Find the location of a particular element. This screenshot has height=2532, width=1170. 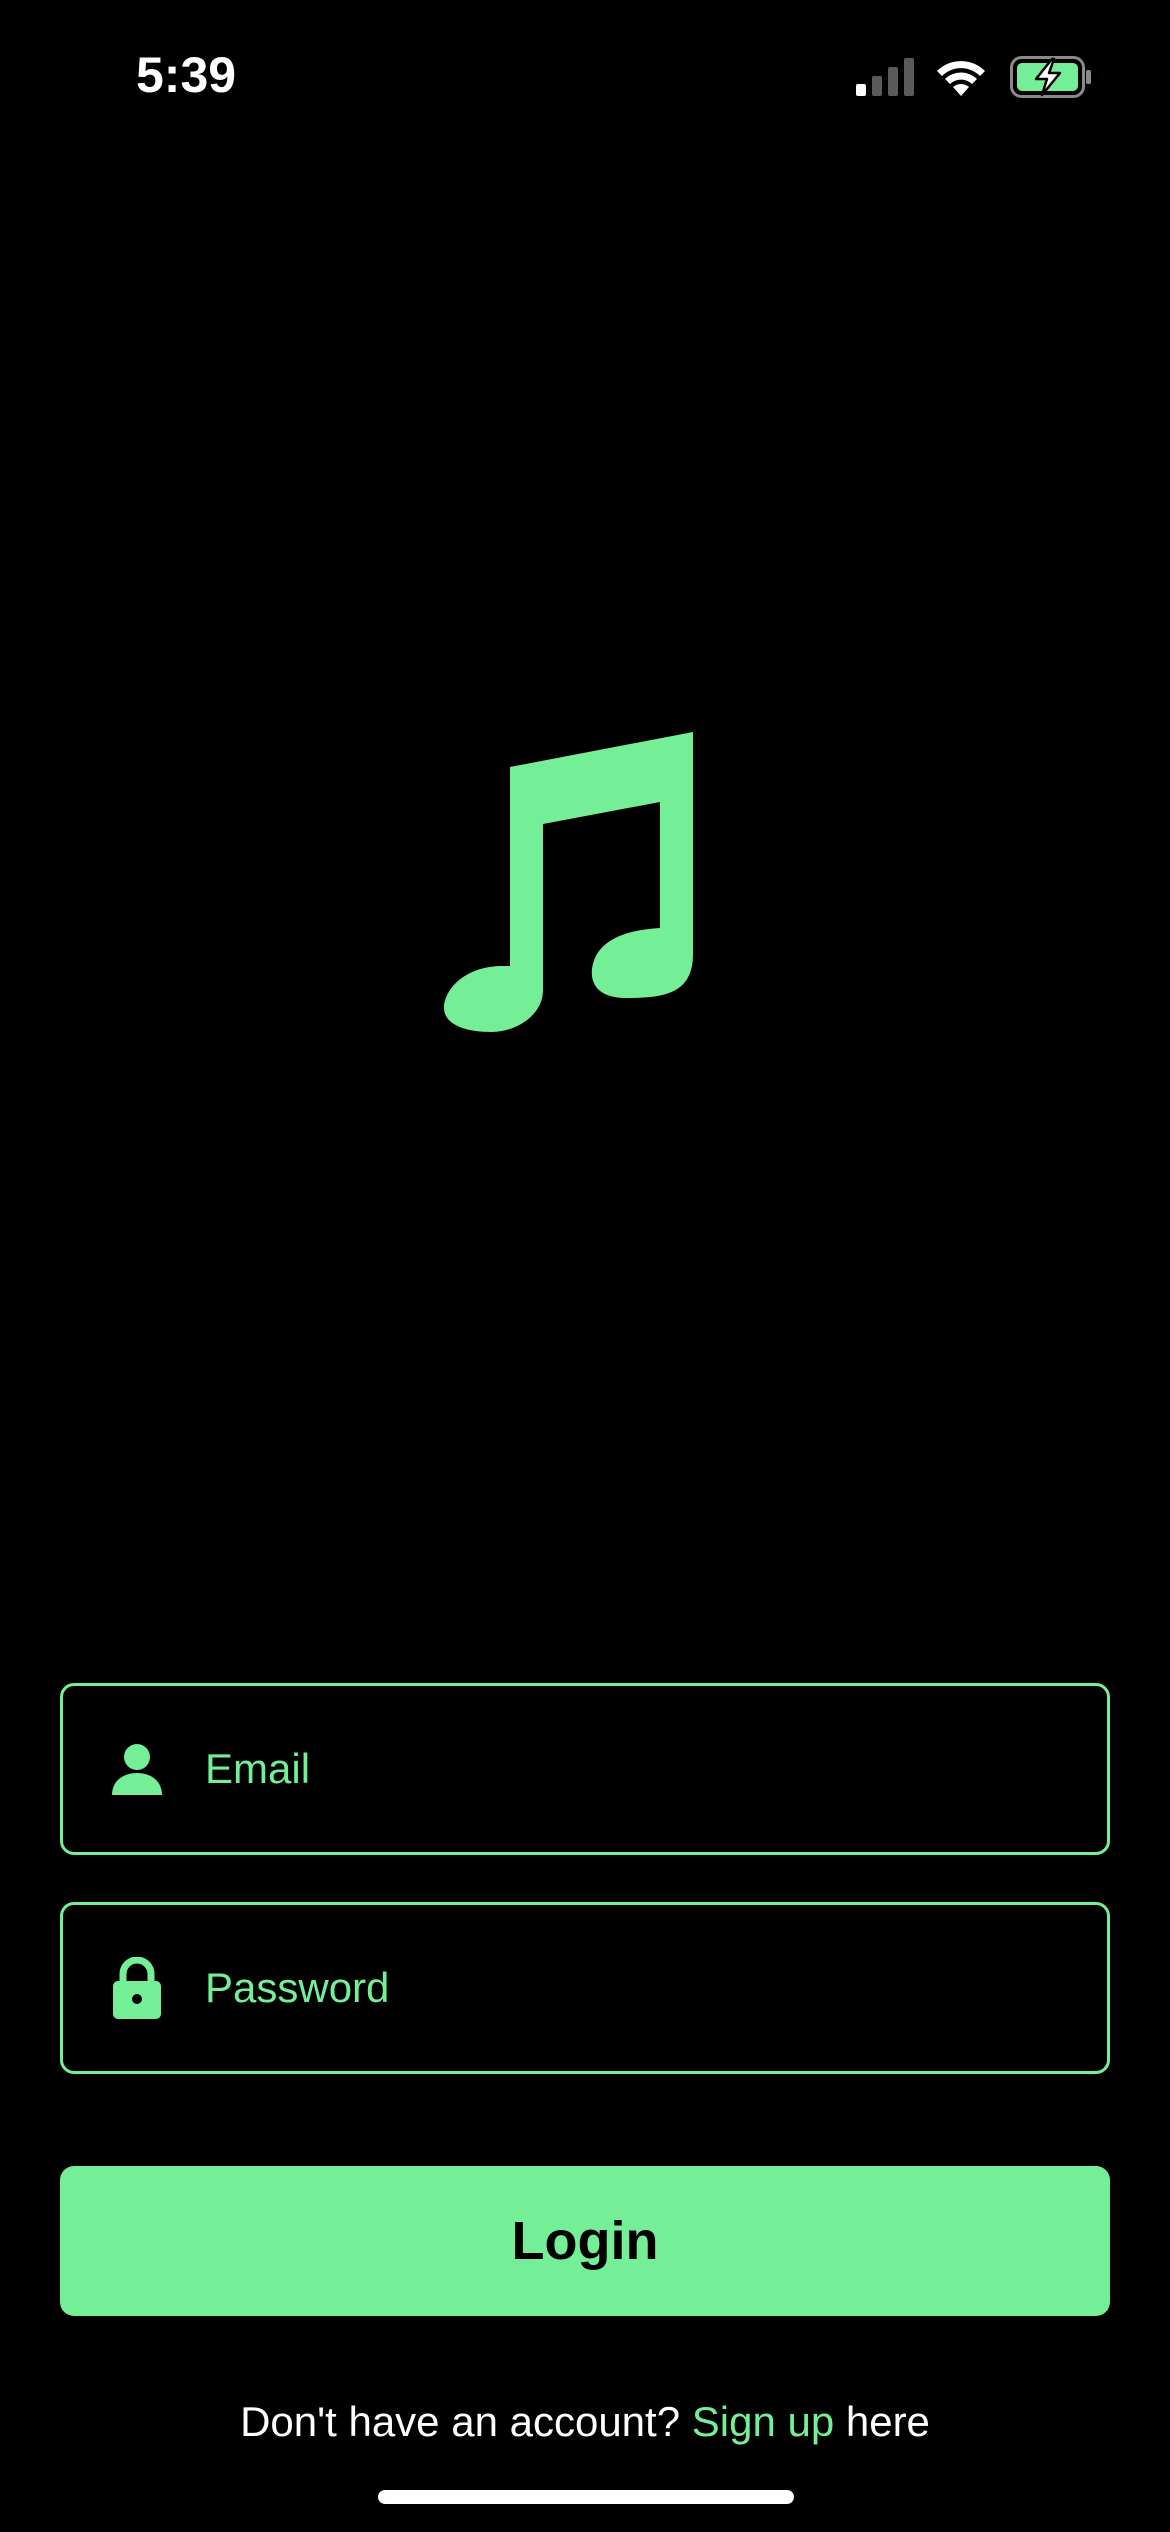

signup-link: Sign up is located at coordinates (763, 2421).